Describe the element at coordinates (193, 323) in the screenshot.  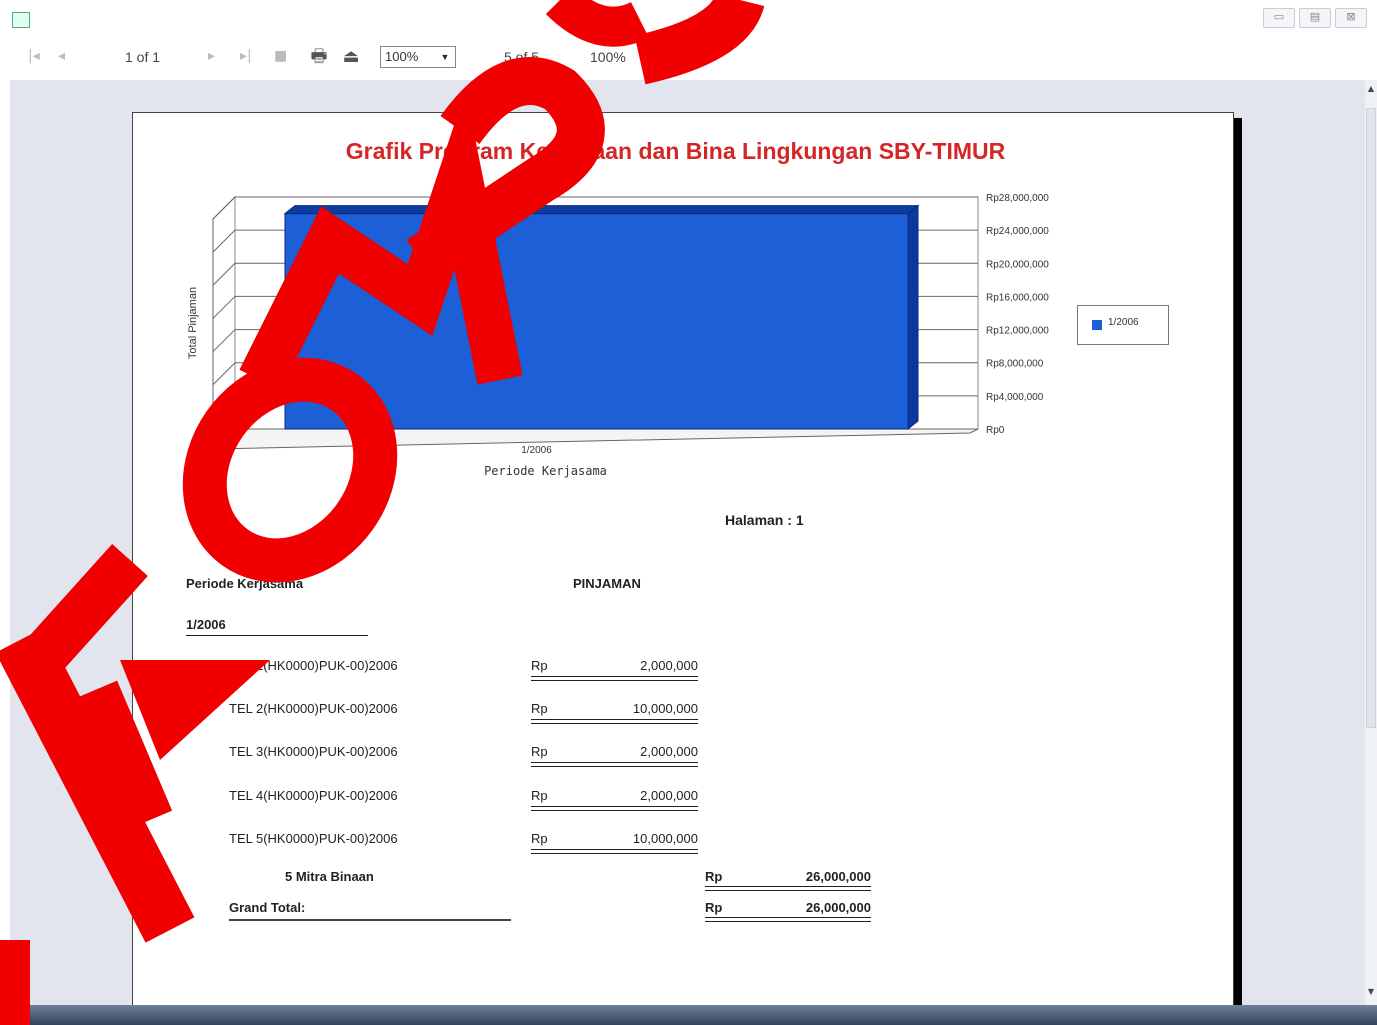
I see `y-axis-label: Total Pinjaman` at that location.